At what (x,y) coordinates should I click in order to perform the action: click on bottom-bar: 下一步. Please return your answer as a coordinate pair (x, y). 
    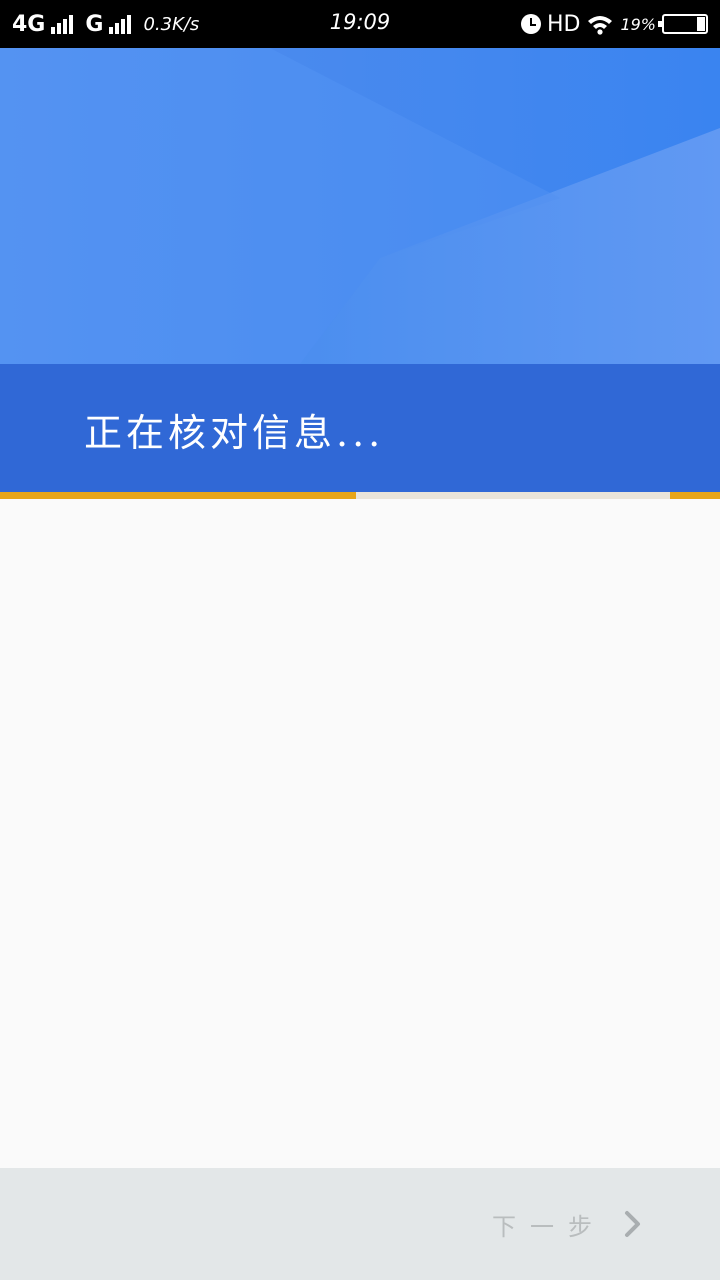
    Looking at the image, I should click on (360, 1224).